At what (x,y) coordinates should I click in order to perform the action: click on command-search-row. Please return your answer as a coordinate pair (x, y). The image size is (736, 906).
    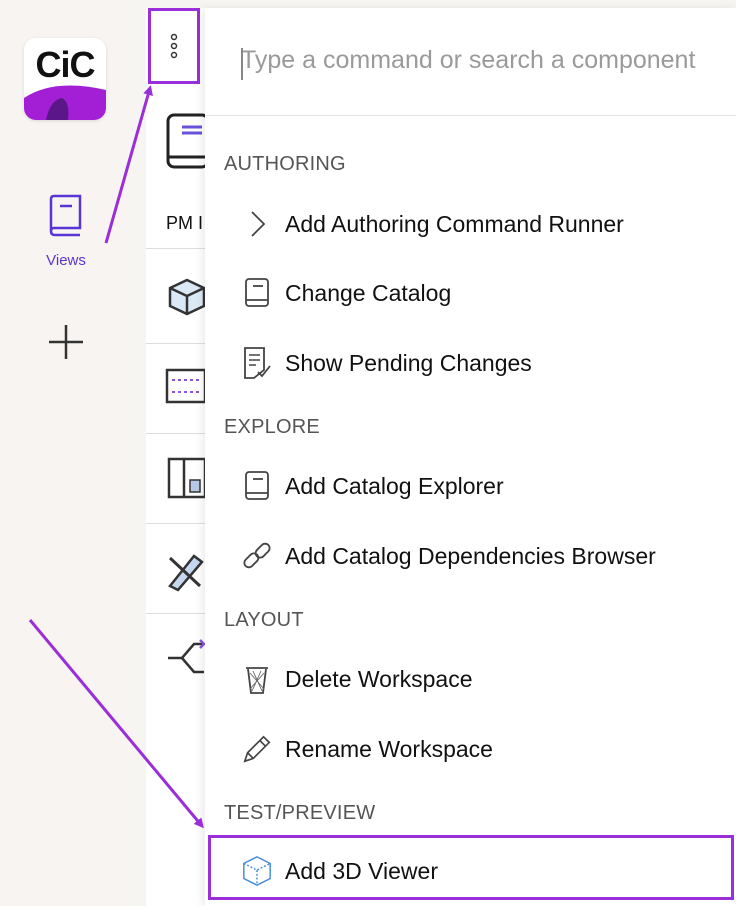
    Looking at the image, I should click on (470, 62).